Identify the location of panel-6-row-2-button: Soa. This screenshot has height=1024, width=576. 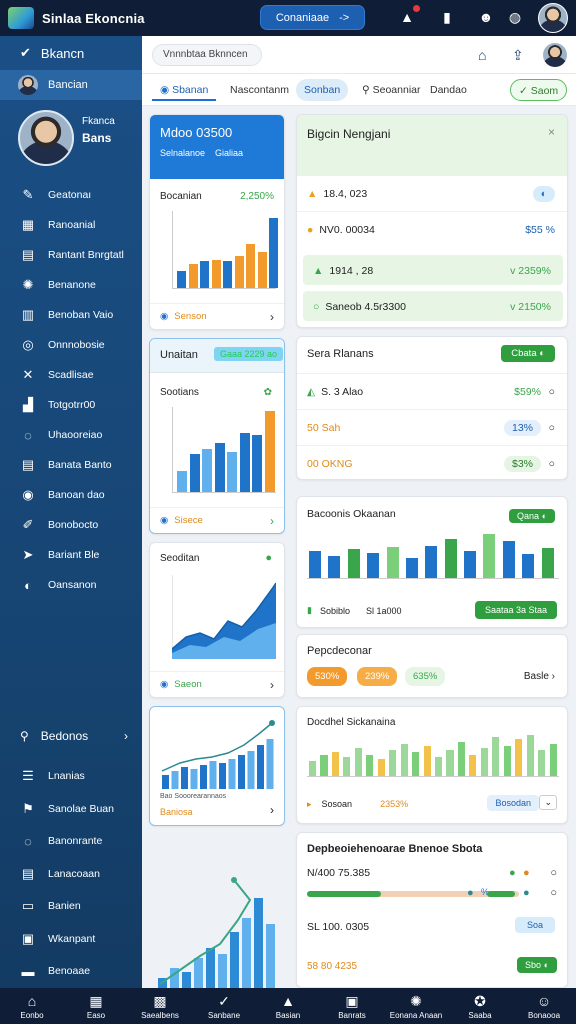
(534, 925).